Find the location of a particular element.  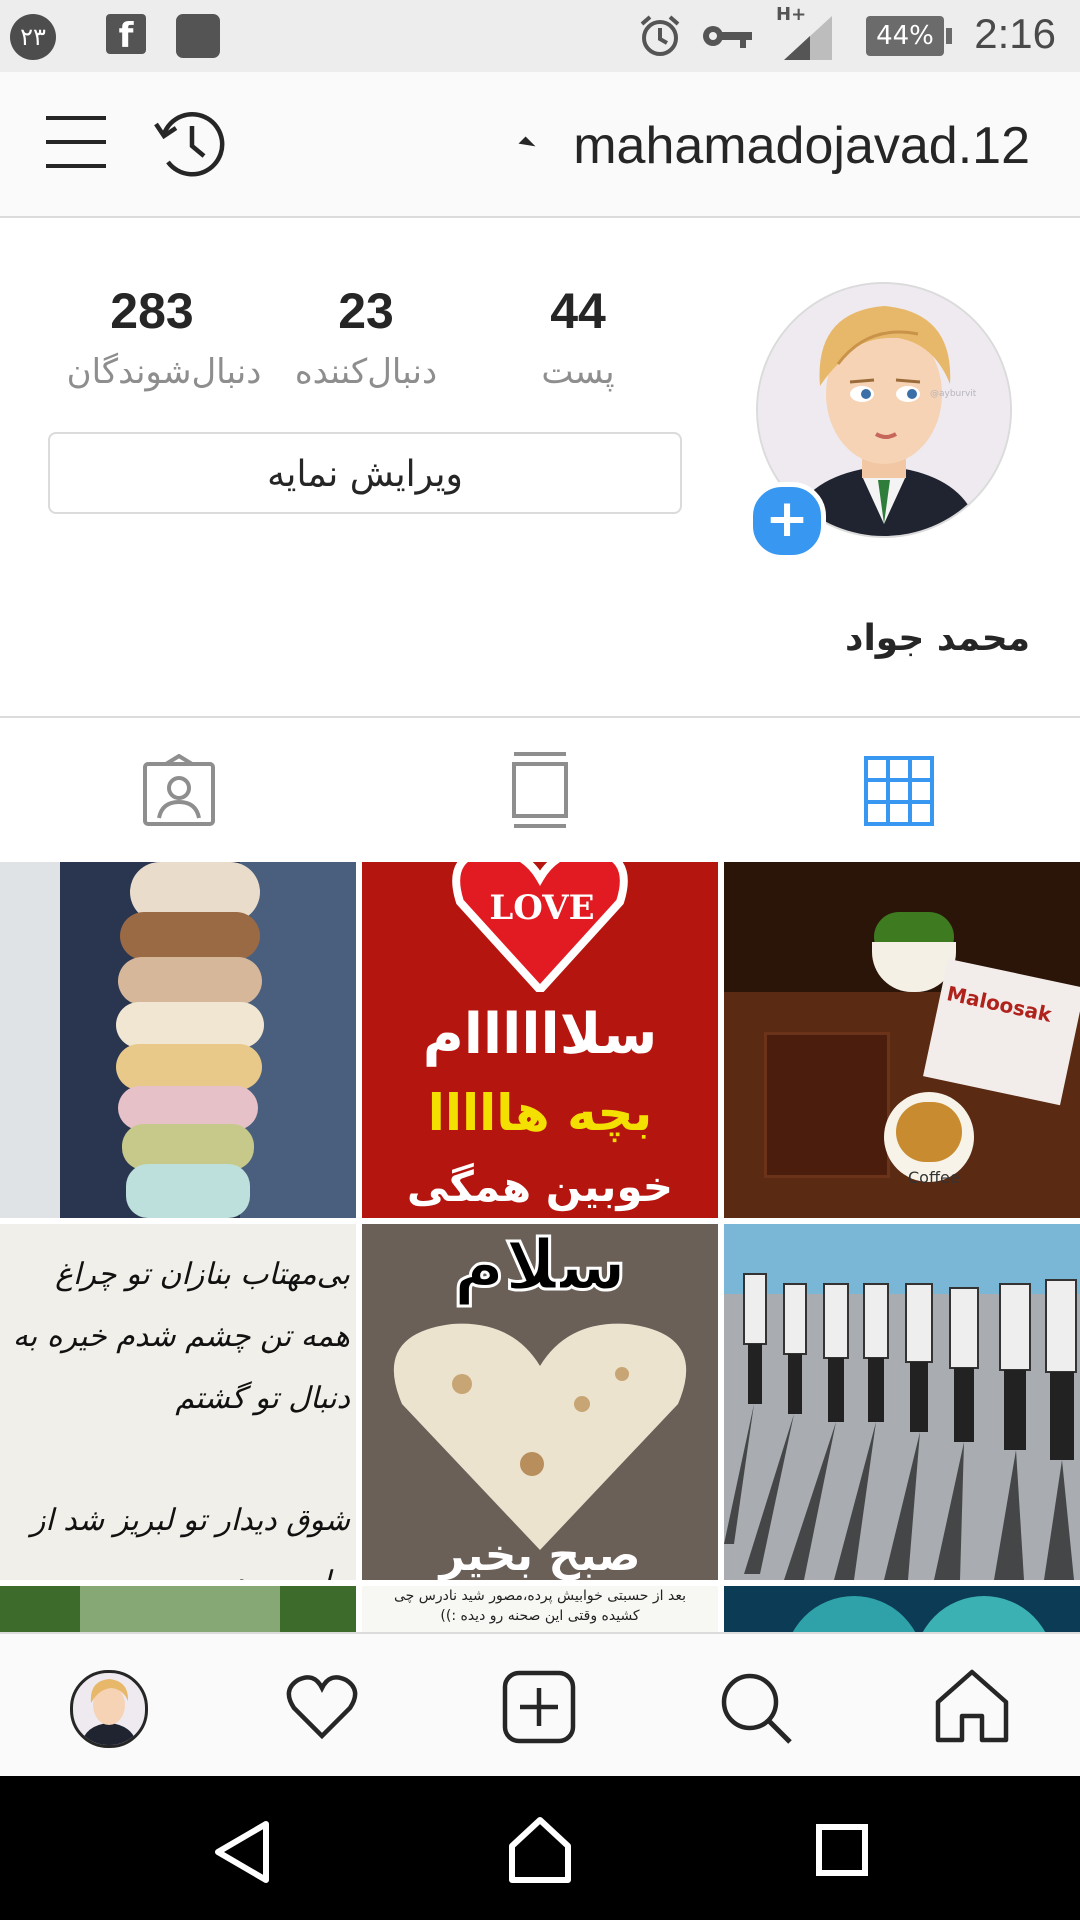

new-post-plus-icon is located at coordinates (539, 1707).